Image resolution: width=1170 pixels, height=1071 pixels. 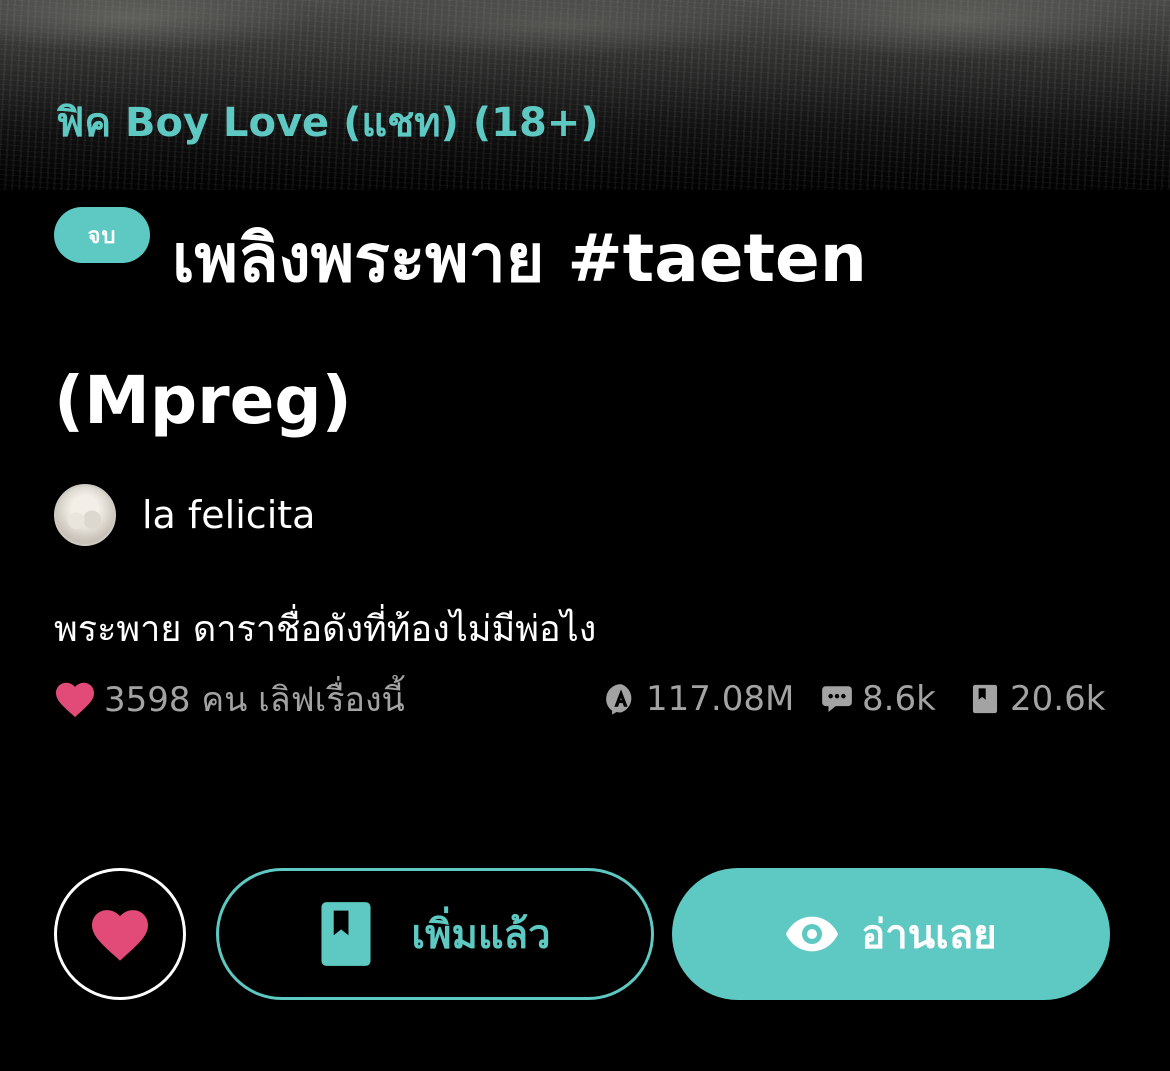 I want to click on add-to-library-label: เพิ่มแล้ว, so click(x=481, y=935).